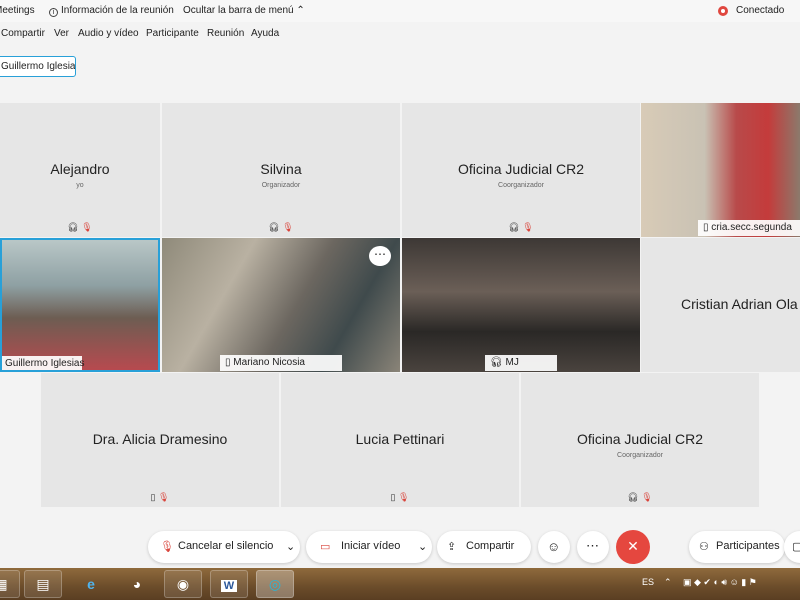 Image resolution: width=800 pixels, height=600 pixels. Describe the element at coordinates (61, 33) in the screenshot. I see `menu-ver: Ver` at that location.